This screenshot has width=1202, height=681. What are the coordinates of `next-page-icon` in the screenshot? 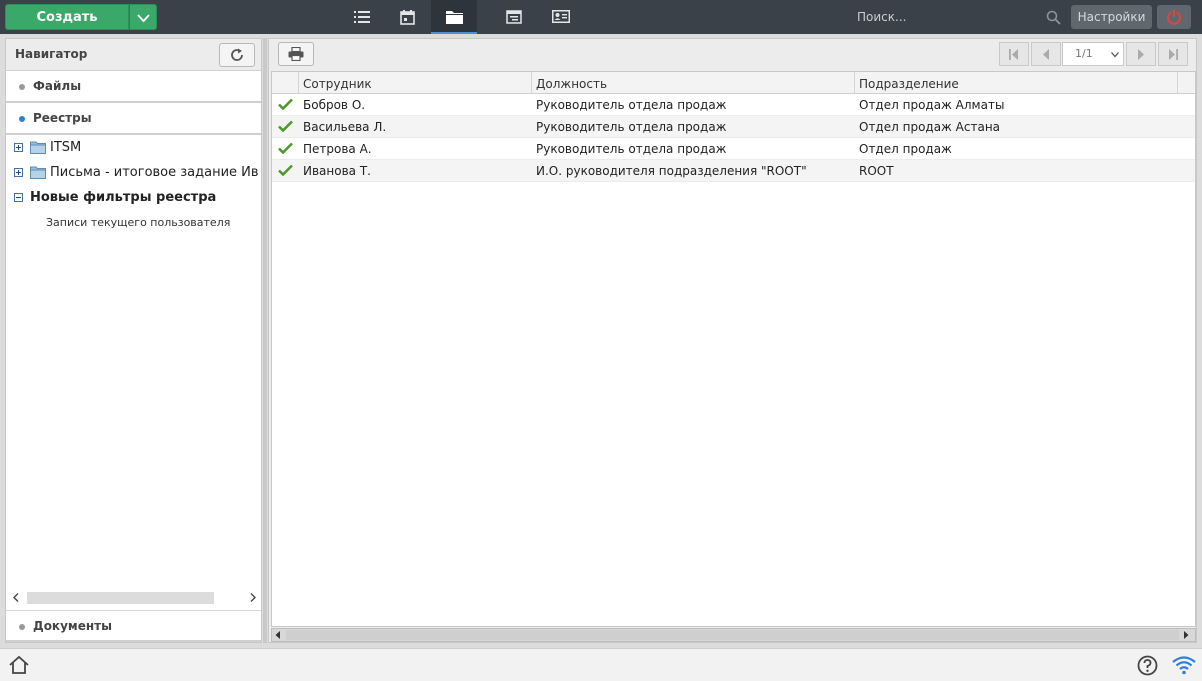 It's located at (1141, 54).